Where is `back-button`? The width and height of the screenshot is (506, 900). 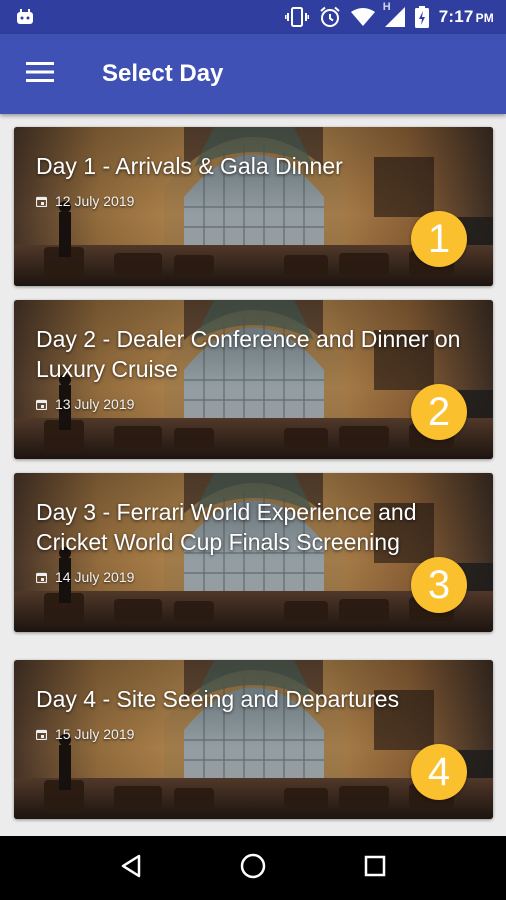
back-button is located at coordinates (131, 868).